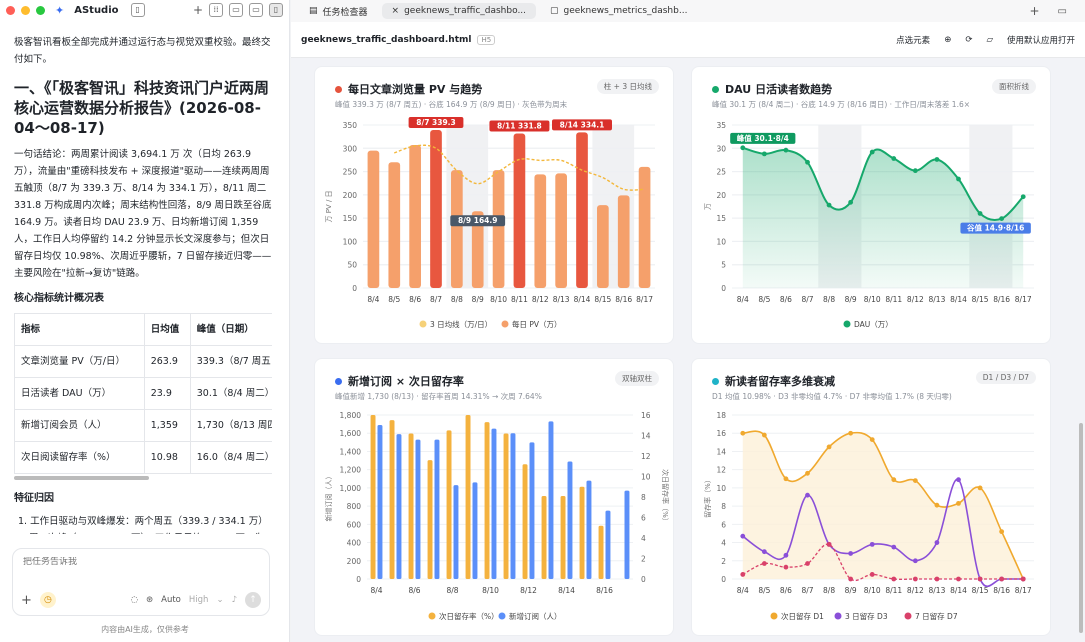 The image size is (1085, 642). Describe the element at coordinates (137, 10) in the screenshot. I see `sidebar-toggle-icon: ▯` at that location.